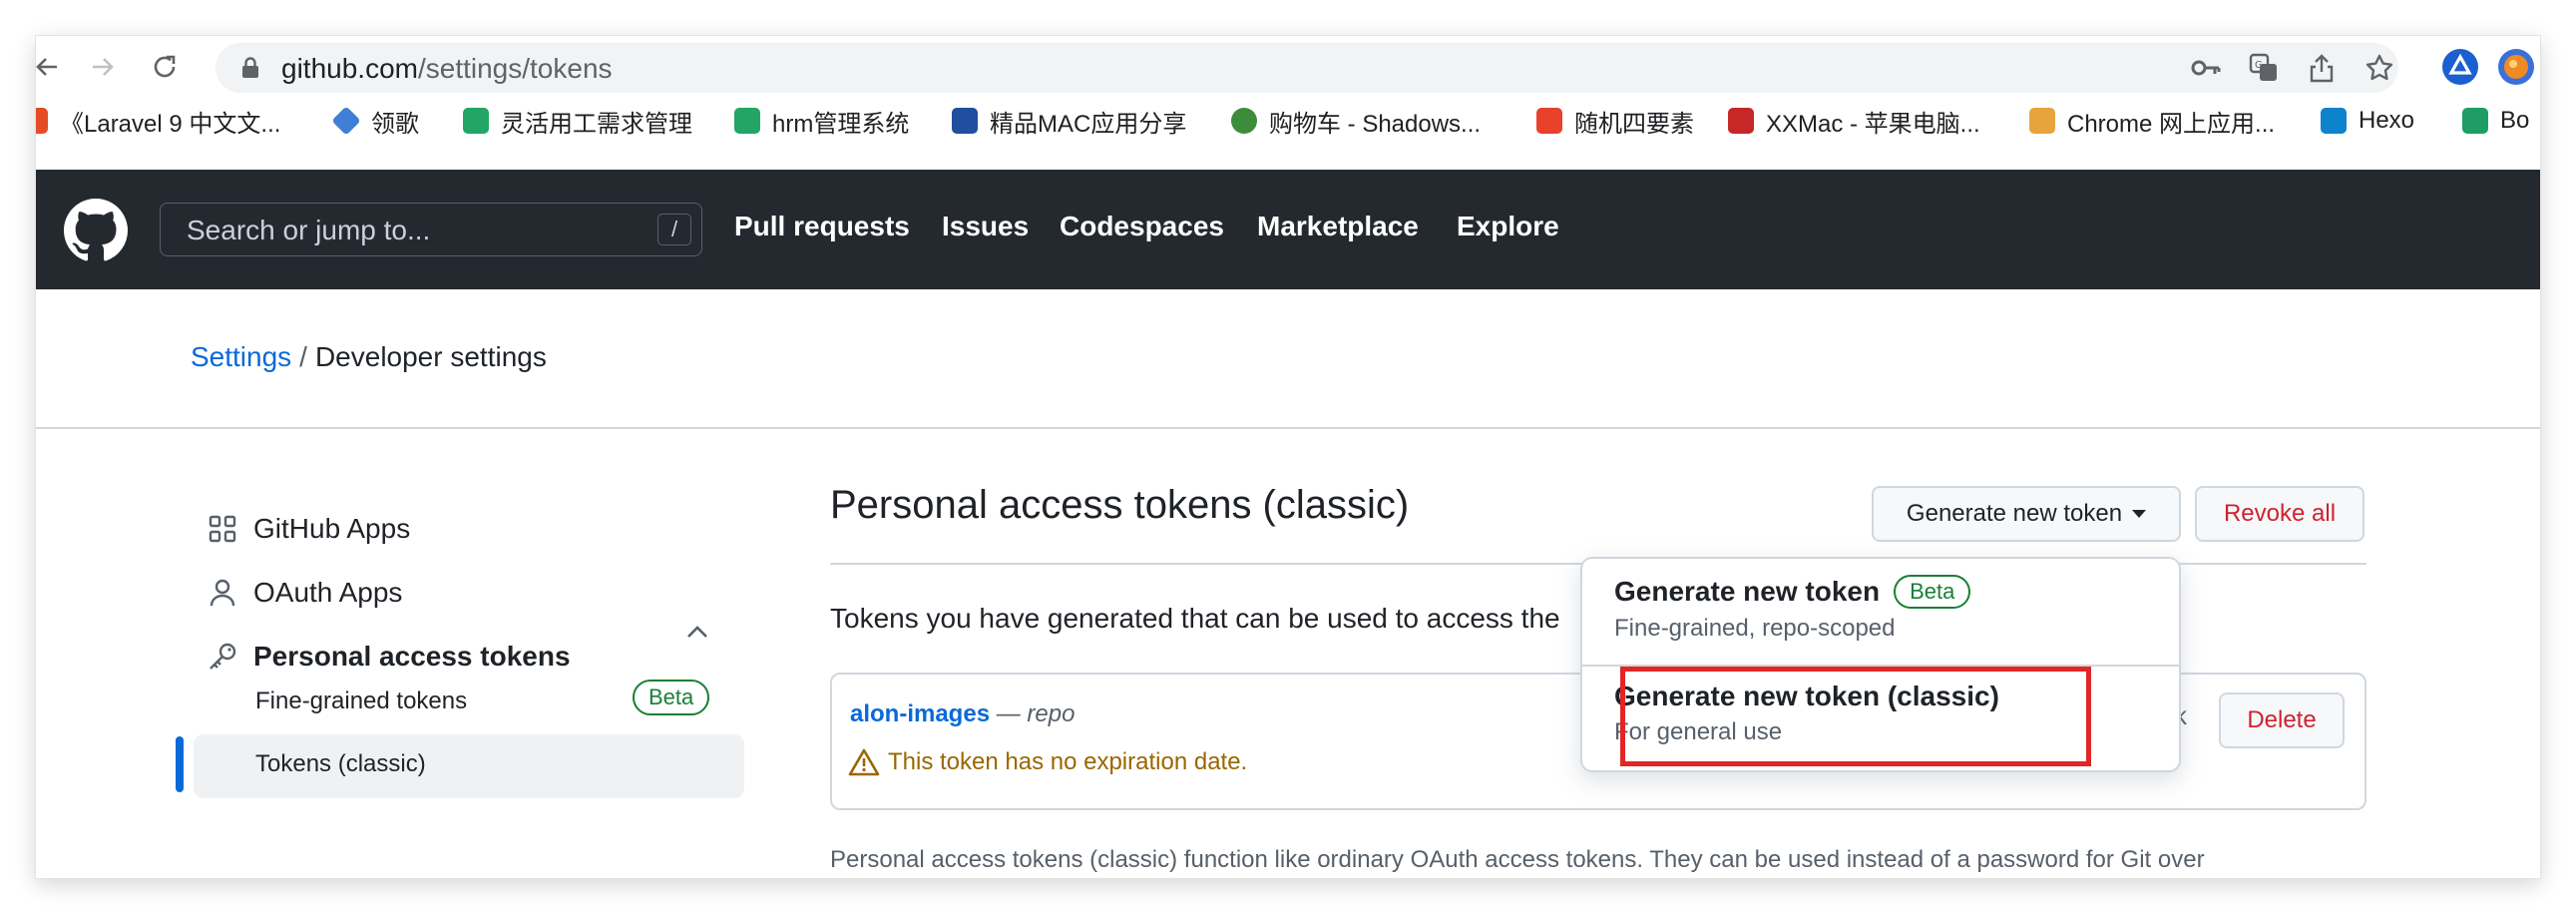 Image resolution: width=2576 pixels, height=914 pixels. Describe the element at coordinates (103, 67) in the screenshot. I see `forward-icon` at that location.